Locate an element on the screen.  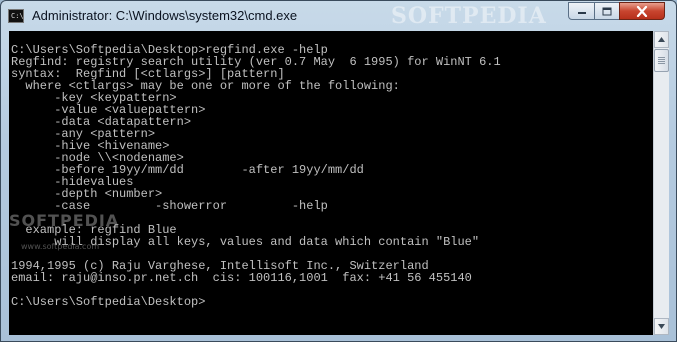
scroll-down-button is located at coordinates (661, 326).